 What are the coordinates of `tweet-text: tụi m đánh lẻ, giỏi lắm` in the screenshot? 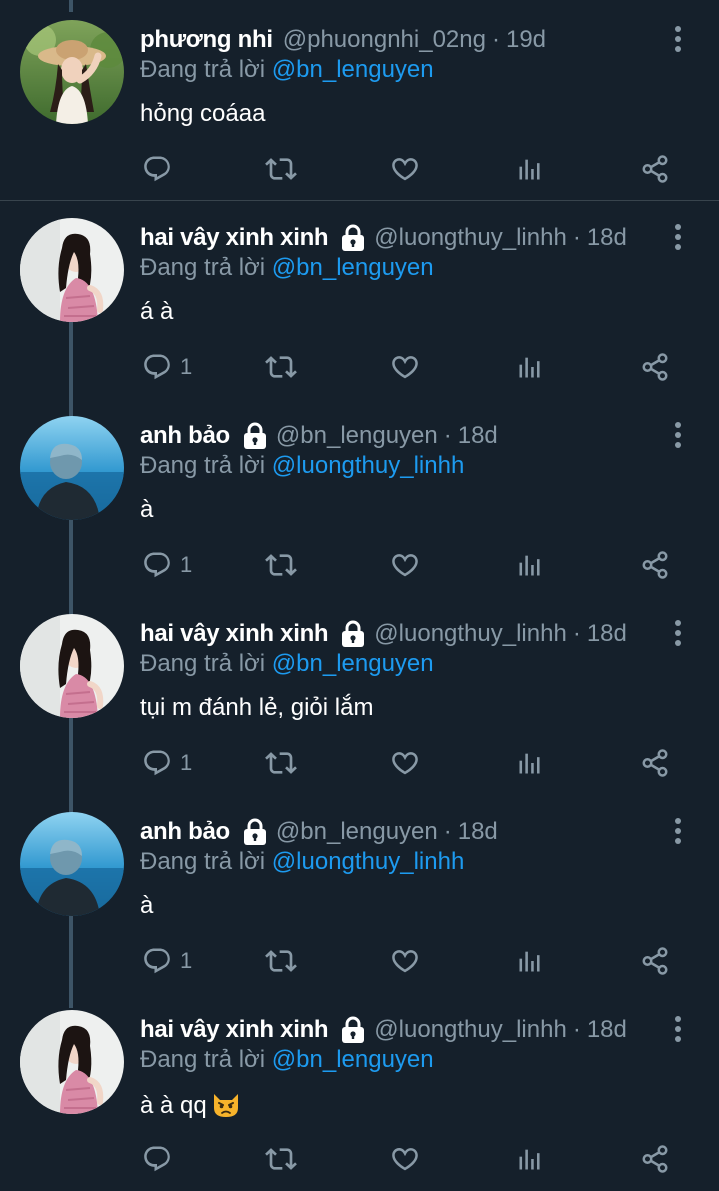 It's located at (256, 708).